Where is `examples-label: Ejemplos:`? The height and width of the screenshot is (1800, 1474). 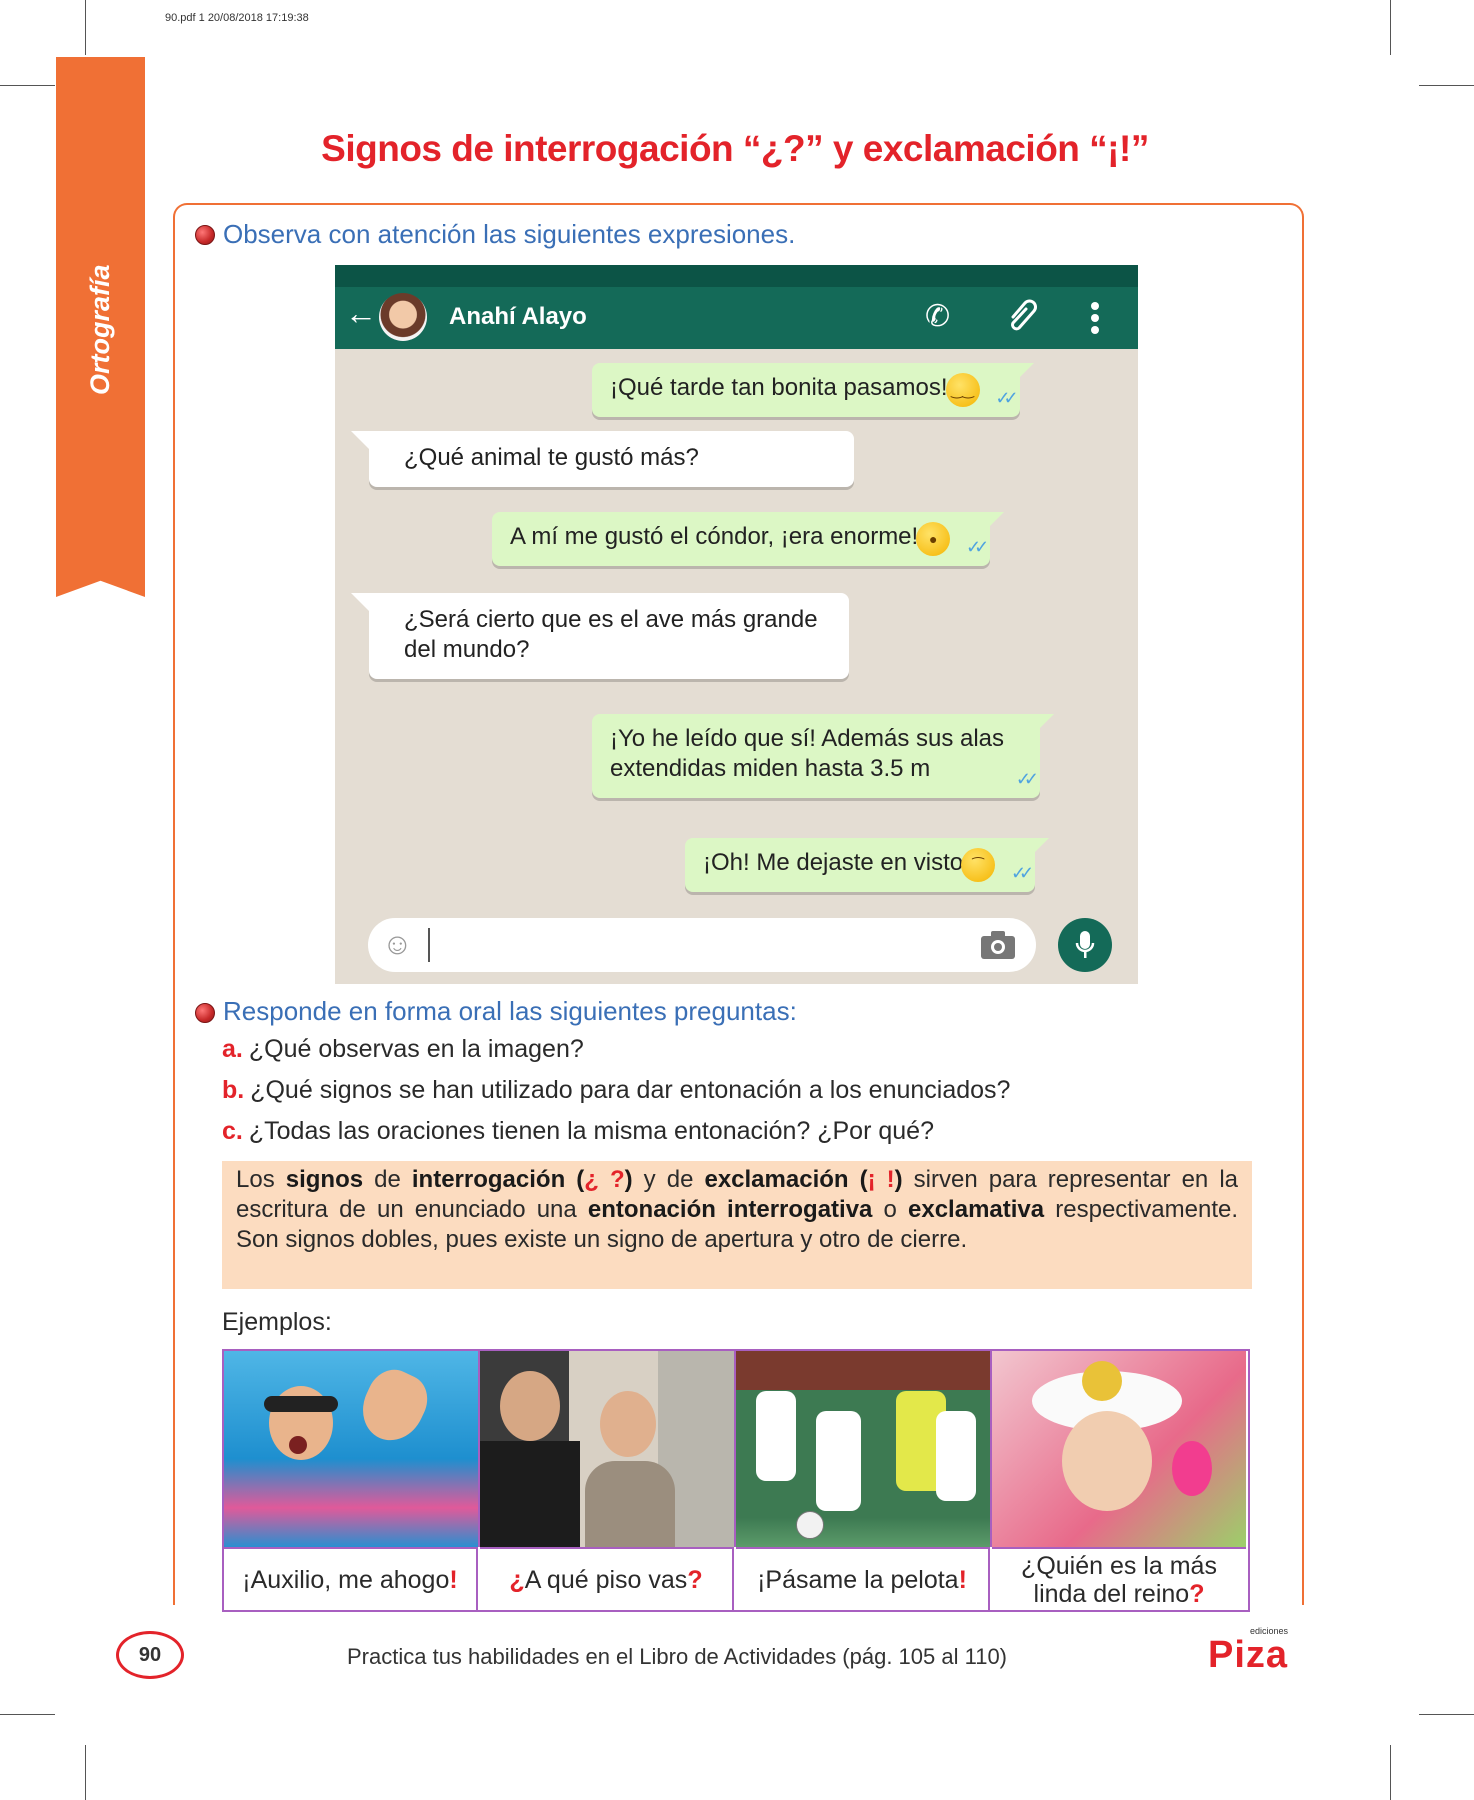 examples-label: Ejemplos: is located at coordinates (277, 1322).